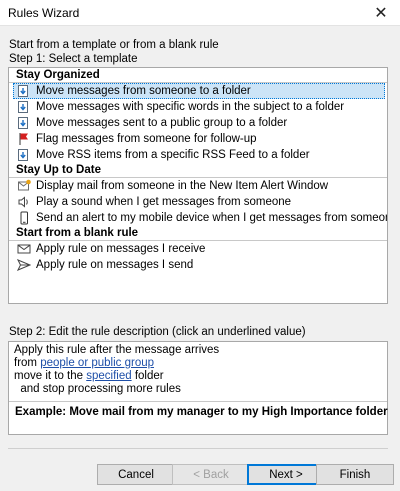  Describe the element at coordinates (136, 474) in the screenshot. I see `cancel-button: Cancel` at that location.